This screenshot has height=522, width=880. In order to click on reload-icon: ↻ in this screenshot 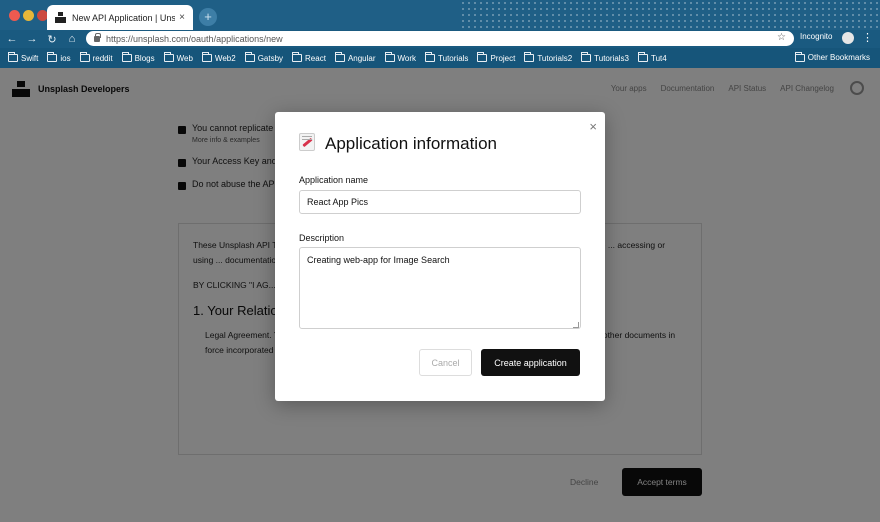, I will do `click(52, 39)`.